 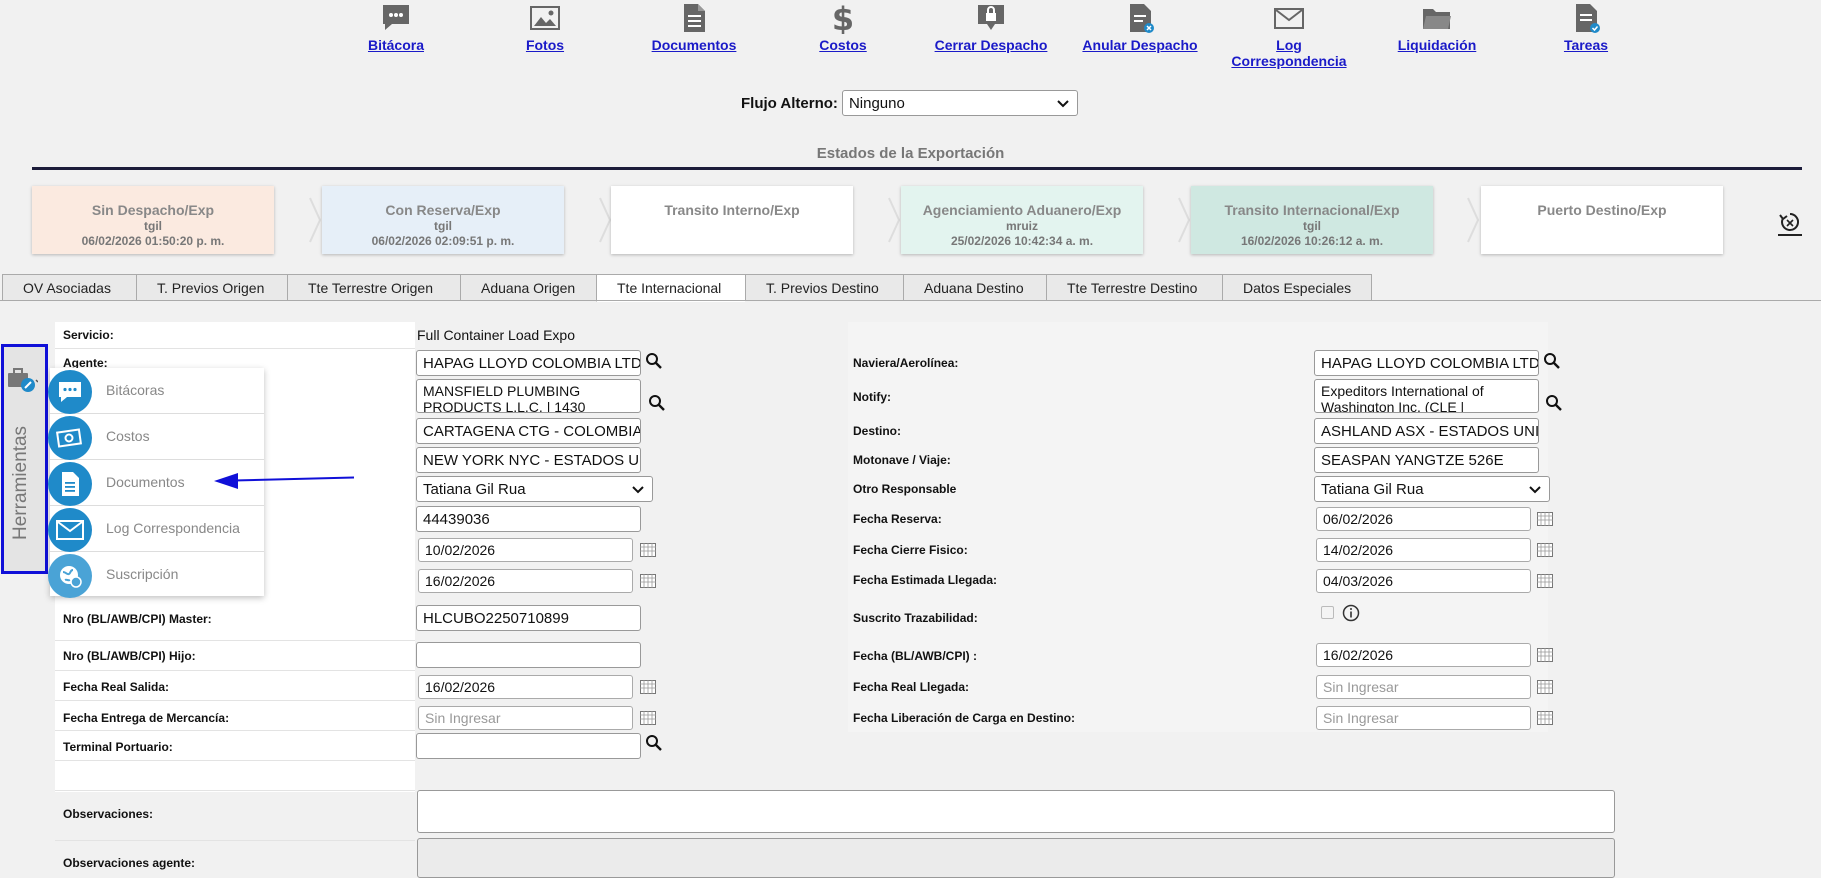 I want to click on menu-item-log-correspondencia: Log Correspondencia, so click(x=156, y=529).